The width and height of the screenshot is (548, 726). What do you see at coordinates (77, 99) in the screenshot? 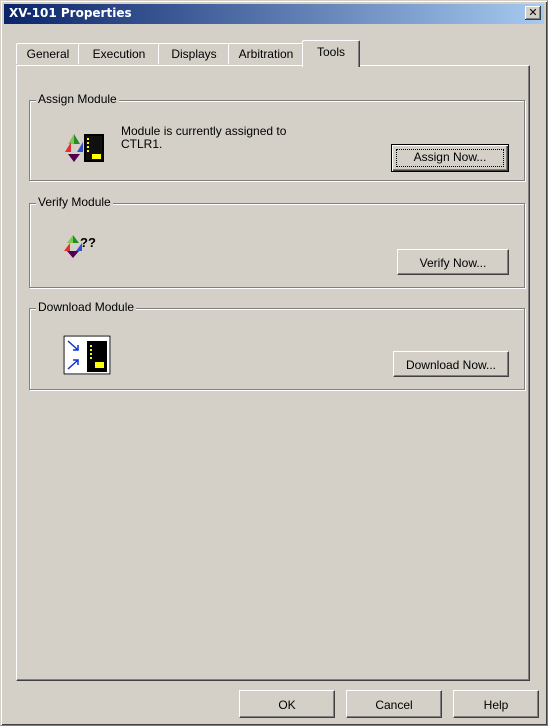
I see `assign-module-label: Assign Module` at bounding box center [77, 99].